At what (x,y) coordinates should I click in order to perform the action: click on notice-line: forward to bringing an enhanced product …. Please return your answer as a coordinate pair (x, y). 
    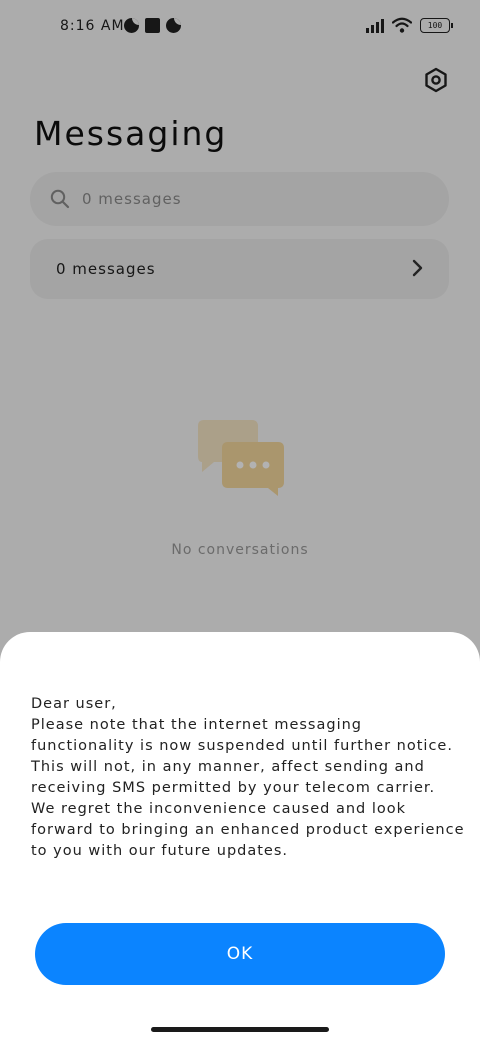
    Looking at the image, I should click on (248, 830).